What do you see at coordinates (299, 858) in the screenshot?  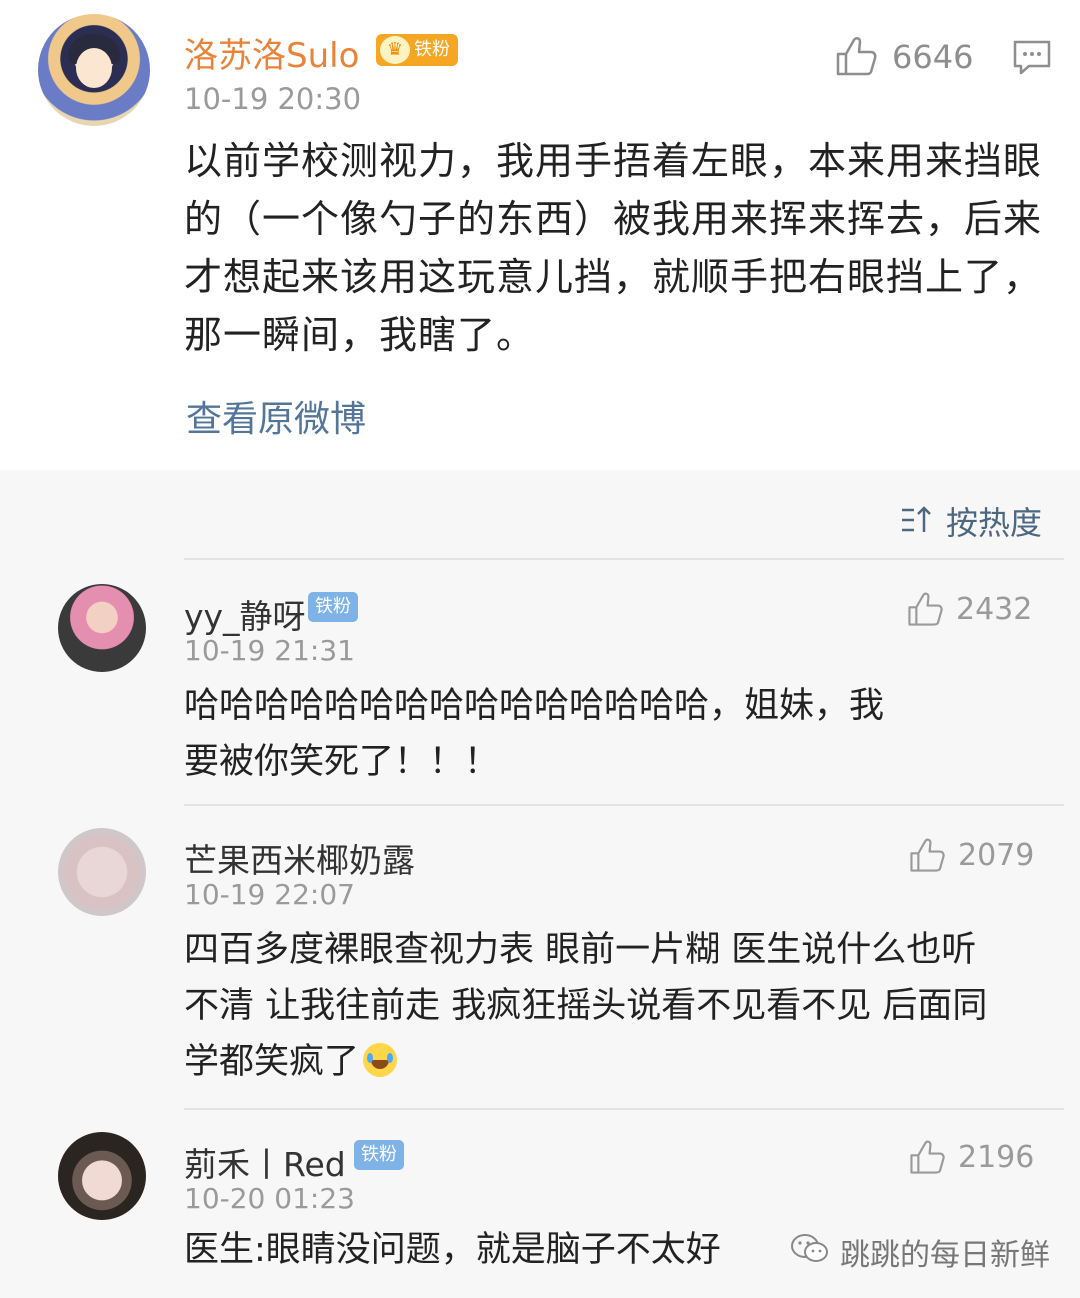 I see `comment-username: 芒果西米椰奶露` at bounding box center [299, 858].